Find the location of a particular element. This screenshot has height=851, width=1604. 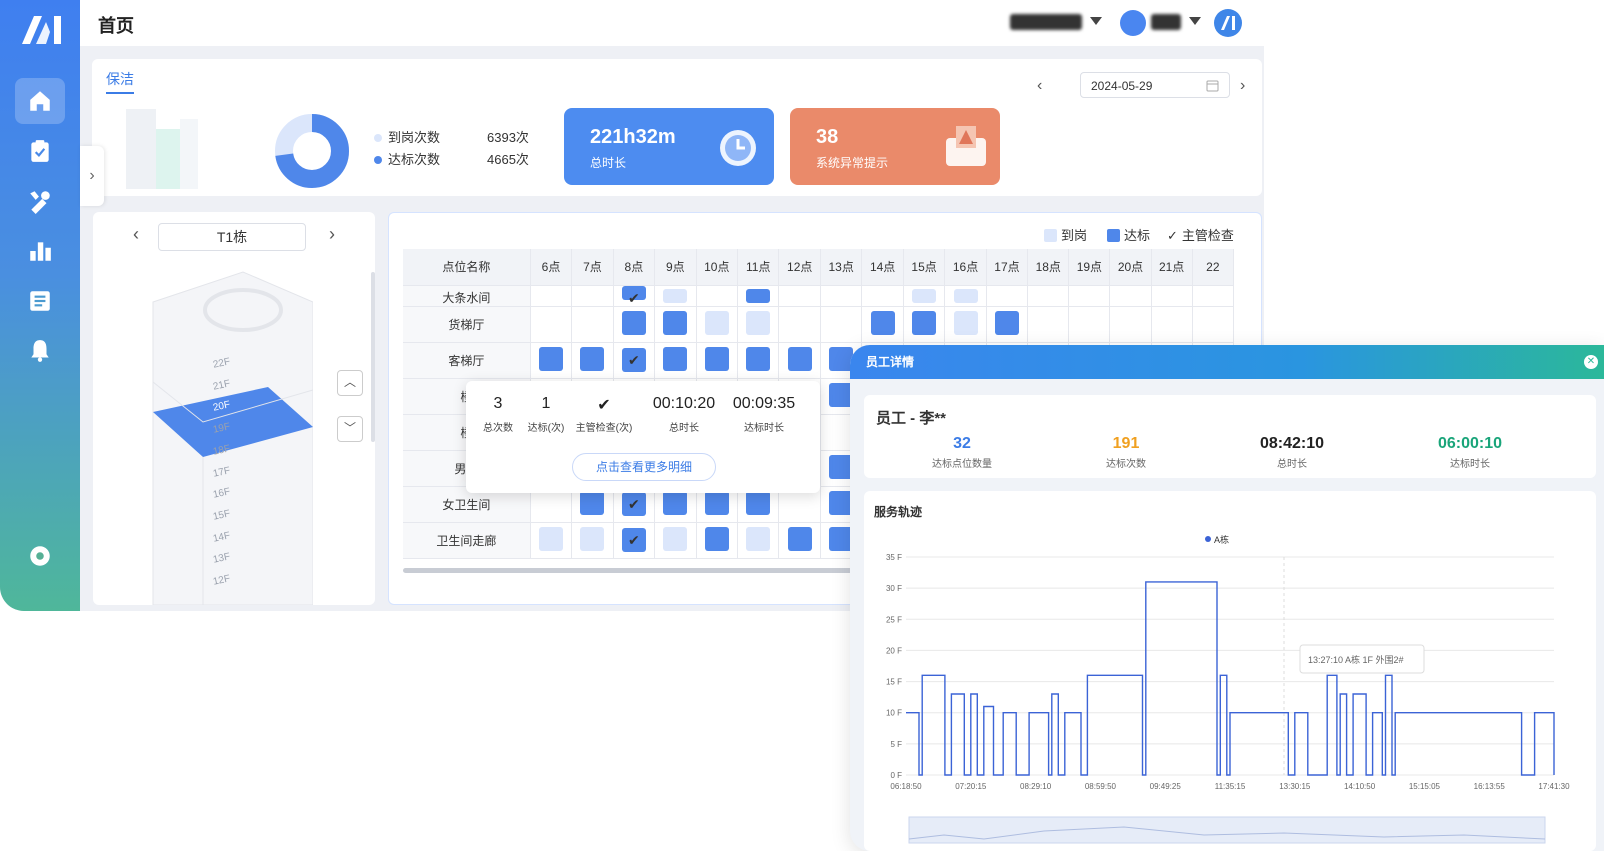

popup-qualified-duration-value: 00:09:35 is located at coordinates (764, 403).